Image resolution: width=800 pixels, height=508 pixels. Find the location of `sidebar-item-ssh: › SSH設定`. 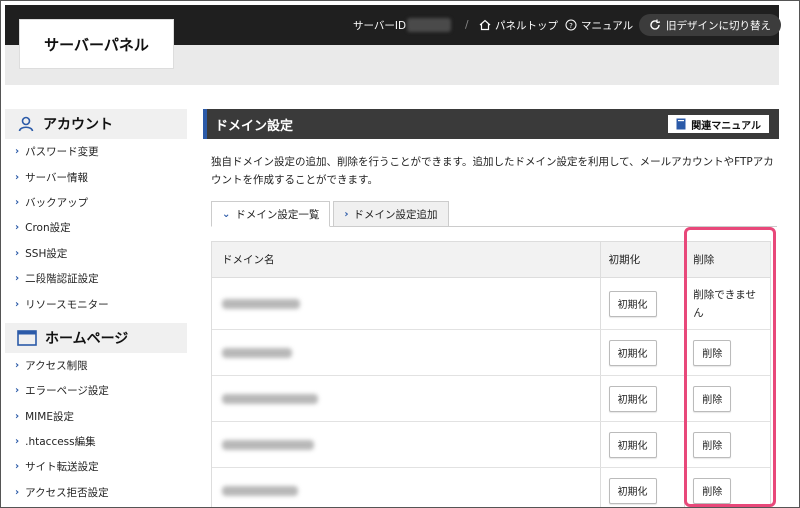

sidebar-item-ssh: › SSH設定 is located at coordinates (96, 253).